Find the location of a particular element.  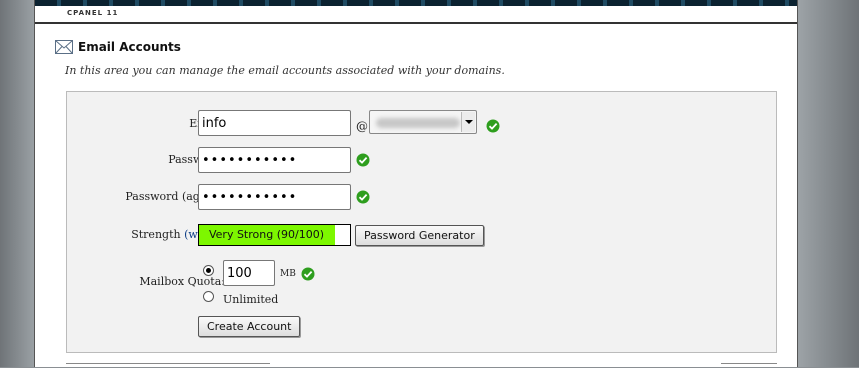

brand-label: CPANEL 11 is located at coordinates (93, 13).